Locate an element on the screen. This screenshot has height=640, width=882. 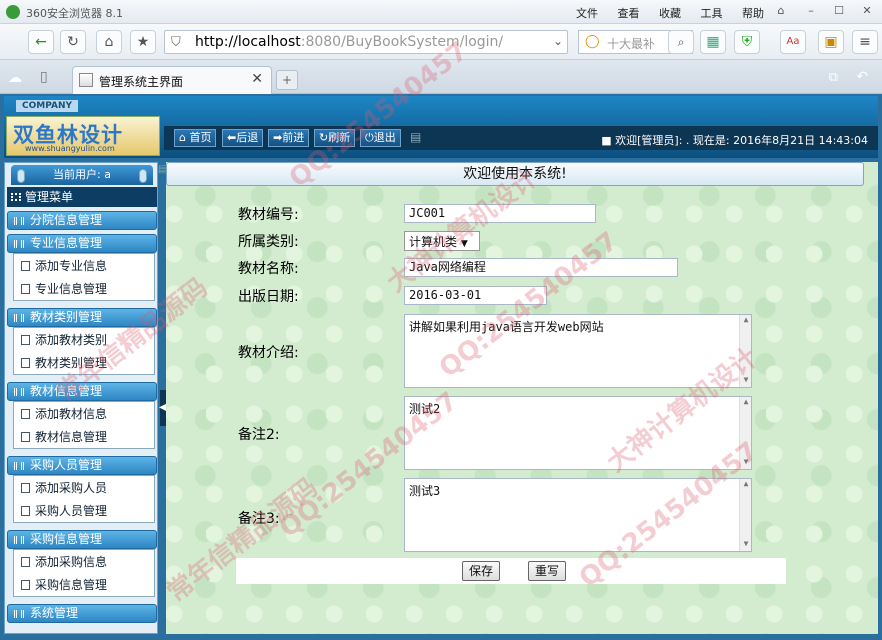
sidebar-item-manage-category: 教材类别管理 is located at coordinates (84, 363).